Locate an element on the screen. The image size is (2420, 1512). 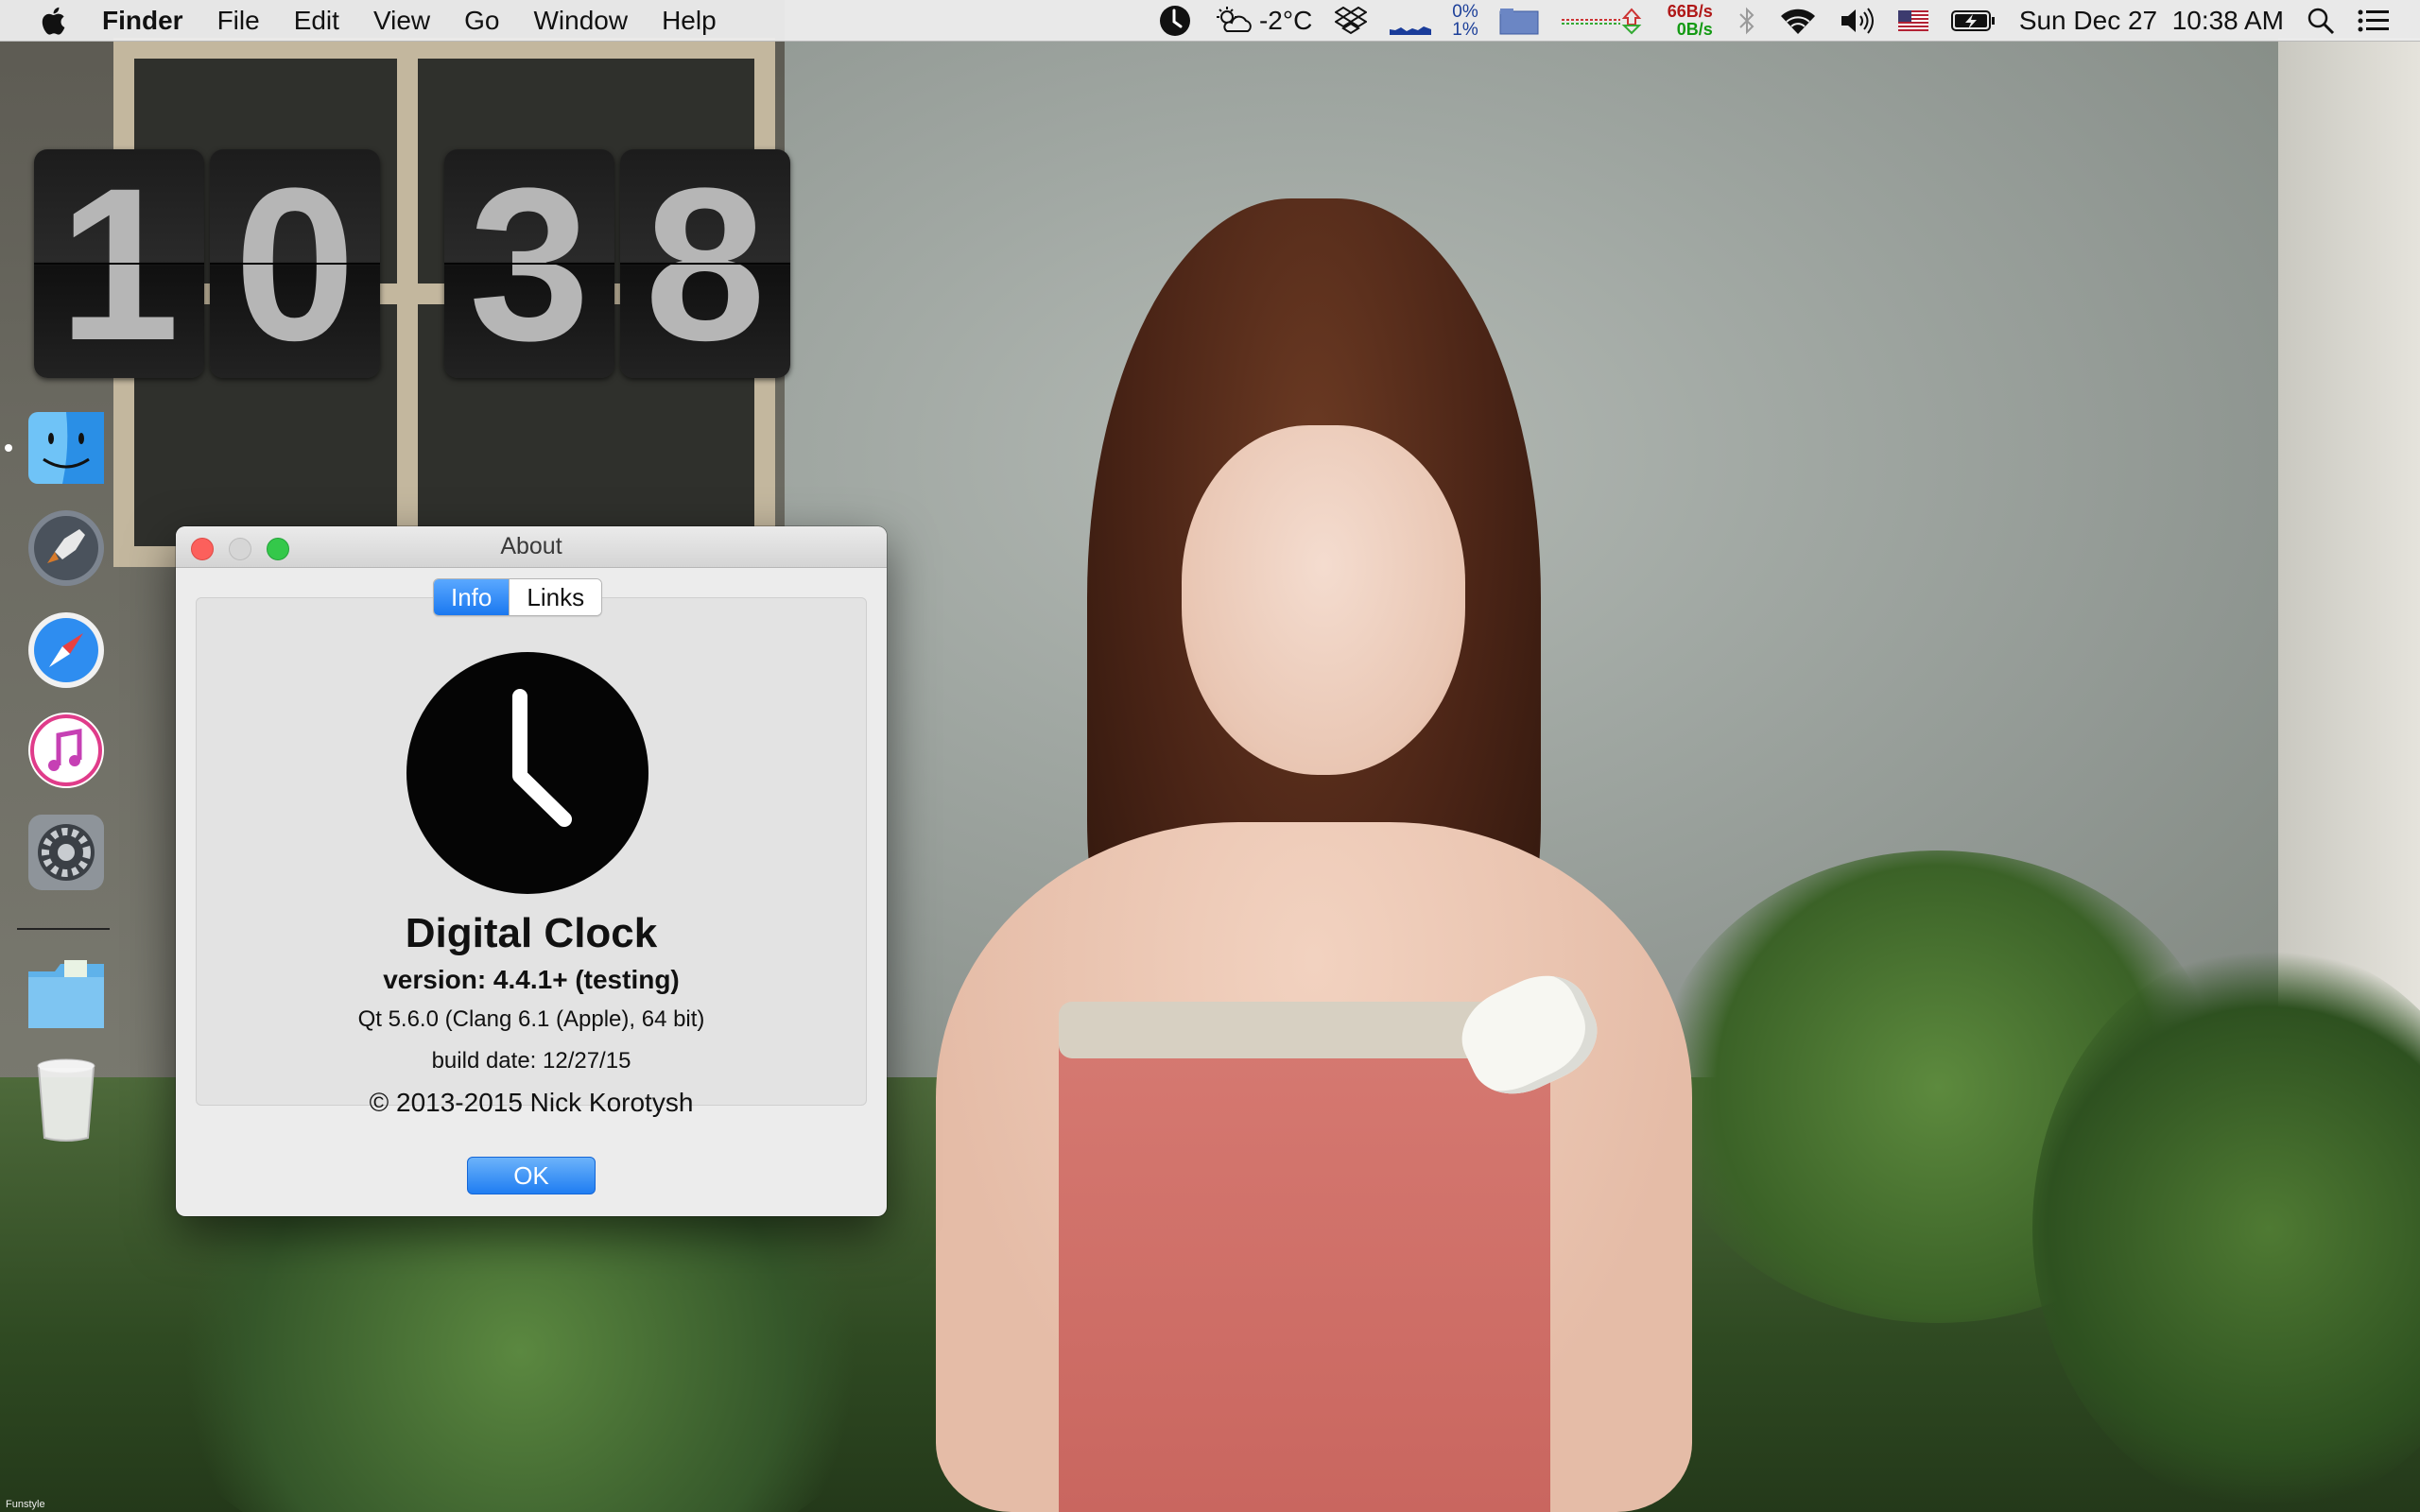
flip-clock-hour-ones: 0 is located at coordinates (295, 263).